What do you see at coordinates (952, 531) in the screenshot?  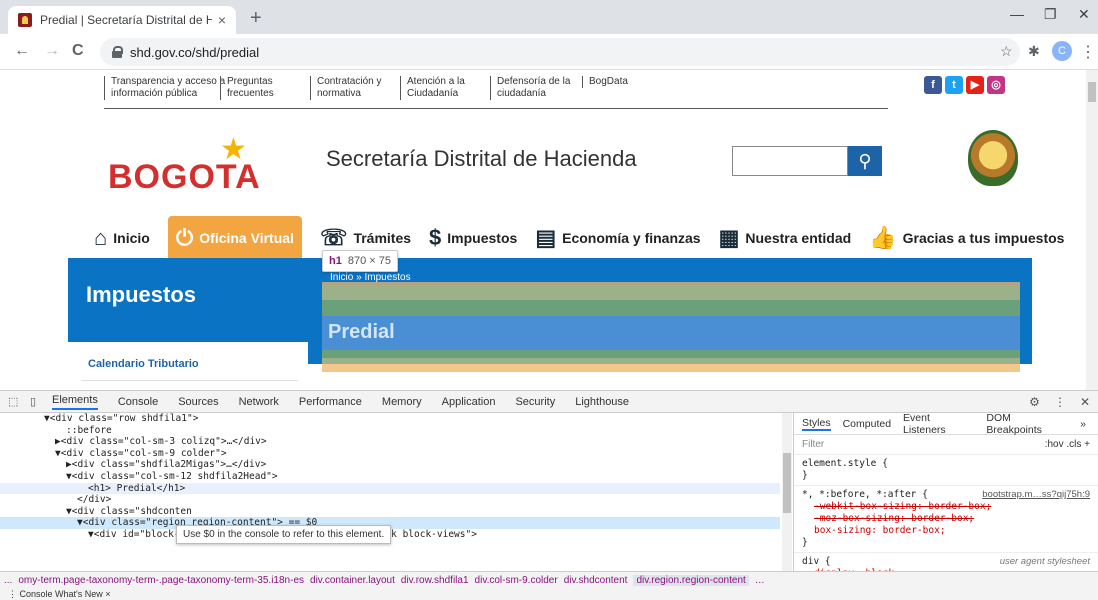 I see `css-property: box-sizing: border-box;` at bounding box center [952, 531].